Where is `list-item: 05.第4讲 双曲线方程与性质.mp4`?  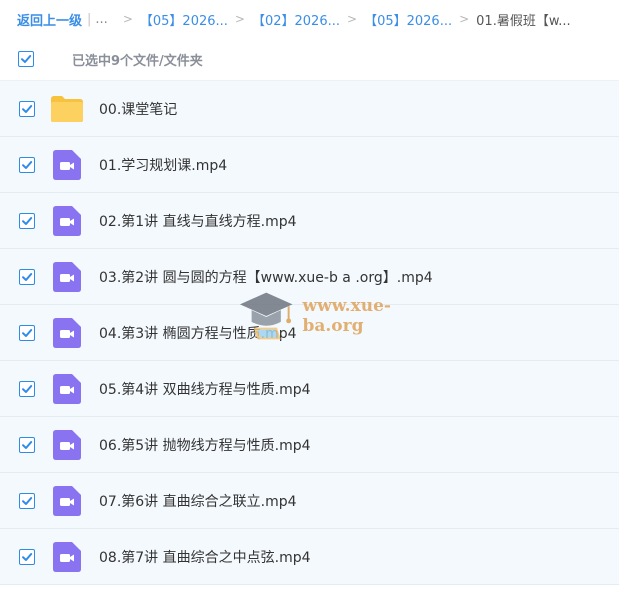 list-item: 05.第4讲 双曲线方程与性质.mp4 is located at coordinates (309, 389).